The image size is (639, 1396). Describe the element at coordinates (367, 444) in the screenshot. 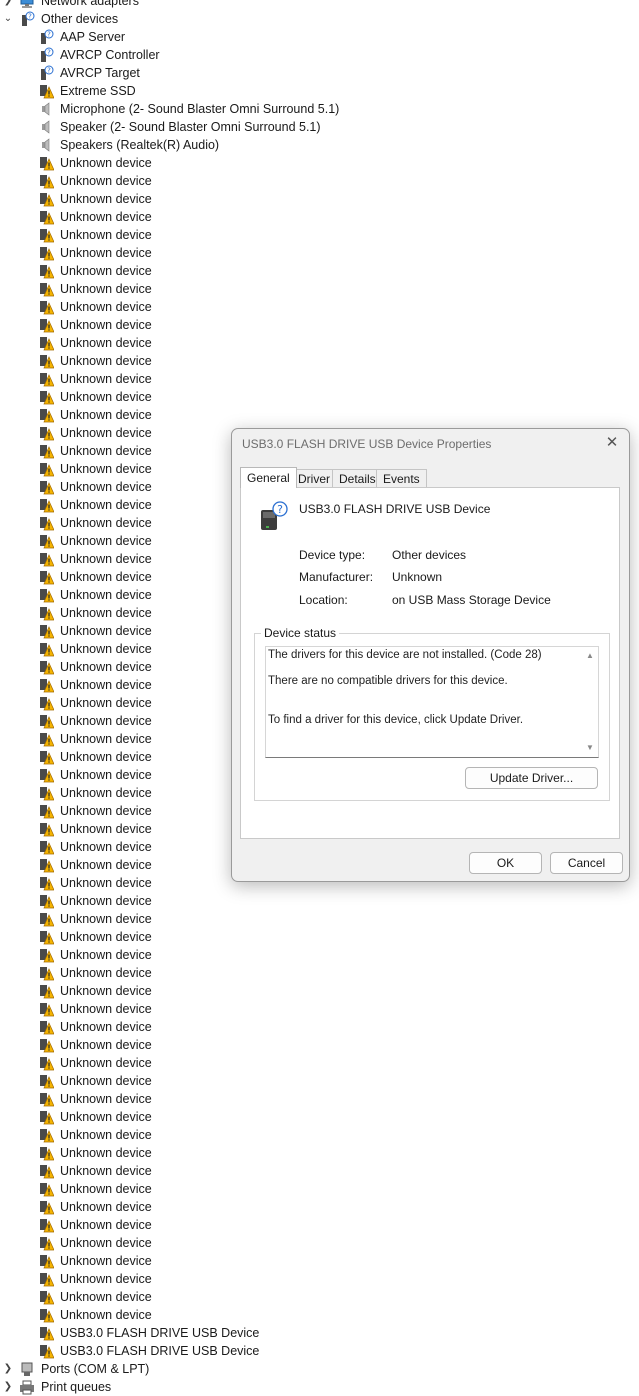

I see `dialog-title: USB3.0 FLASH DRIVE USB Device Properties` at that location.